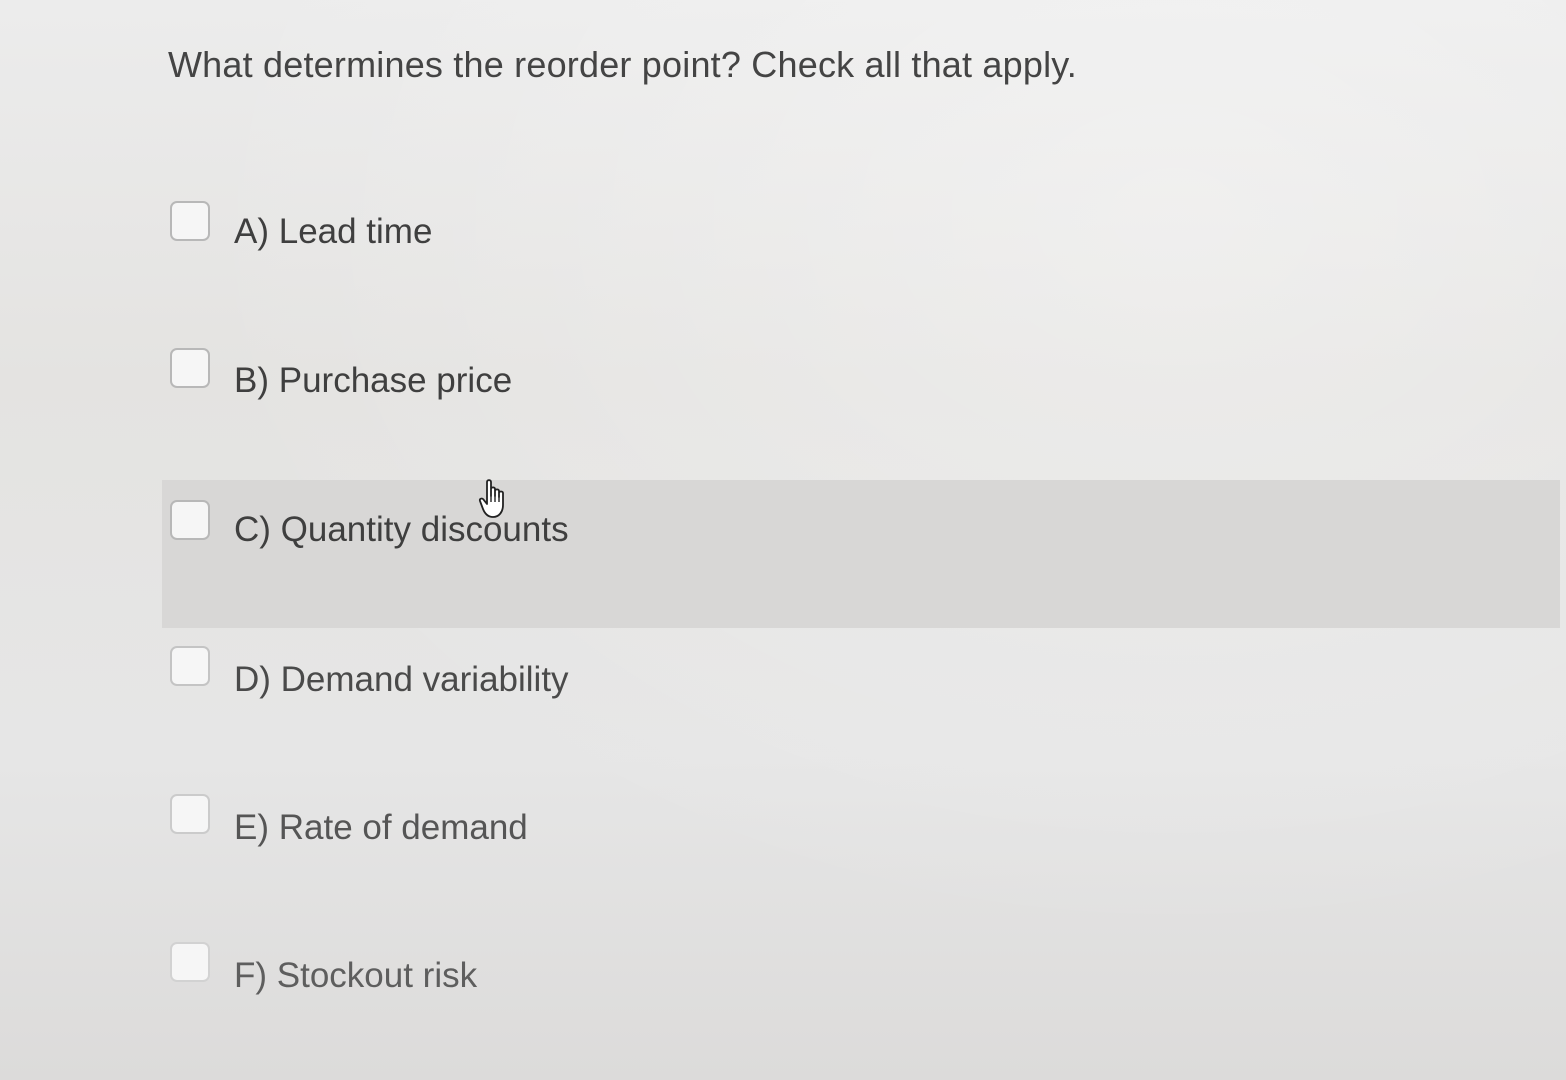 The image size is (1566, 1080). I want to click on option-e-label: E) Rate of demand, so click(381, 828).